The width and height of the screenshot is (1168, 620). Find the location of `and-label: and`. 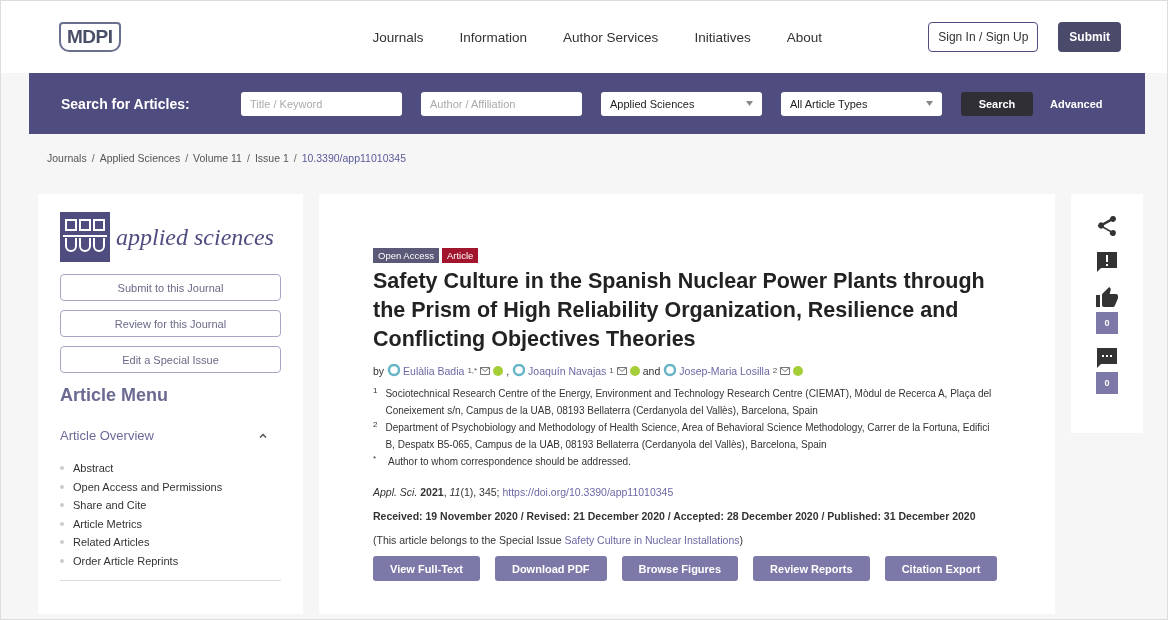

and-label: and is located at coordinates (651, 370).